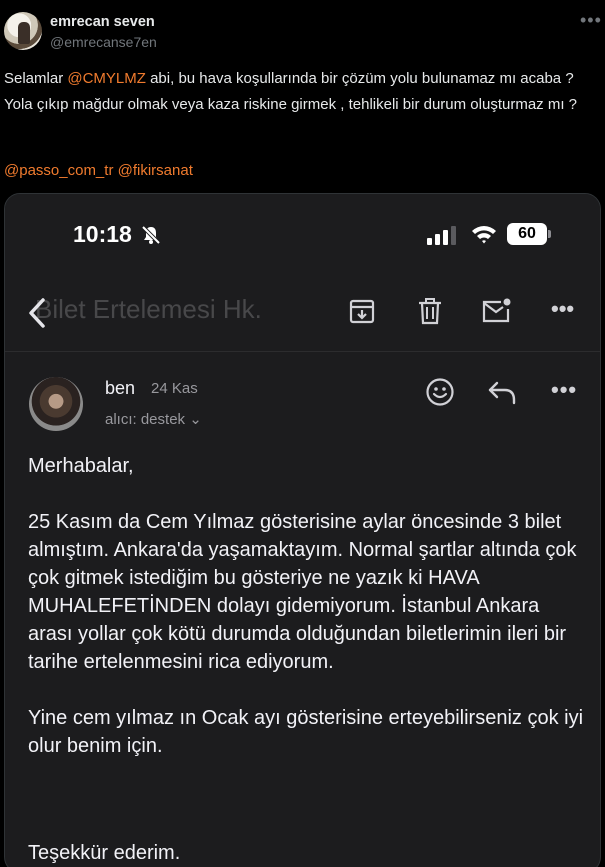  I want to click on author-handle: @emrecanse7en, so click(103, 42).